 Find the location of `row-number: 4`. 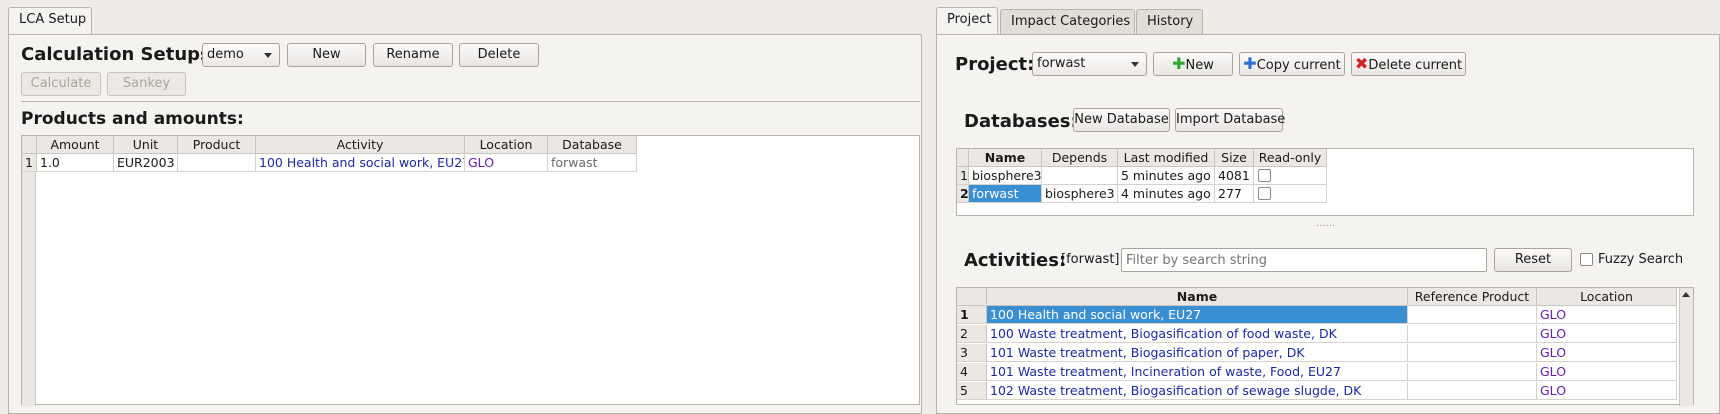

row-number: 4 is located at coordinates (972, 372).